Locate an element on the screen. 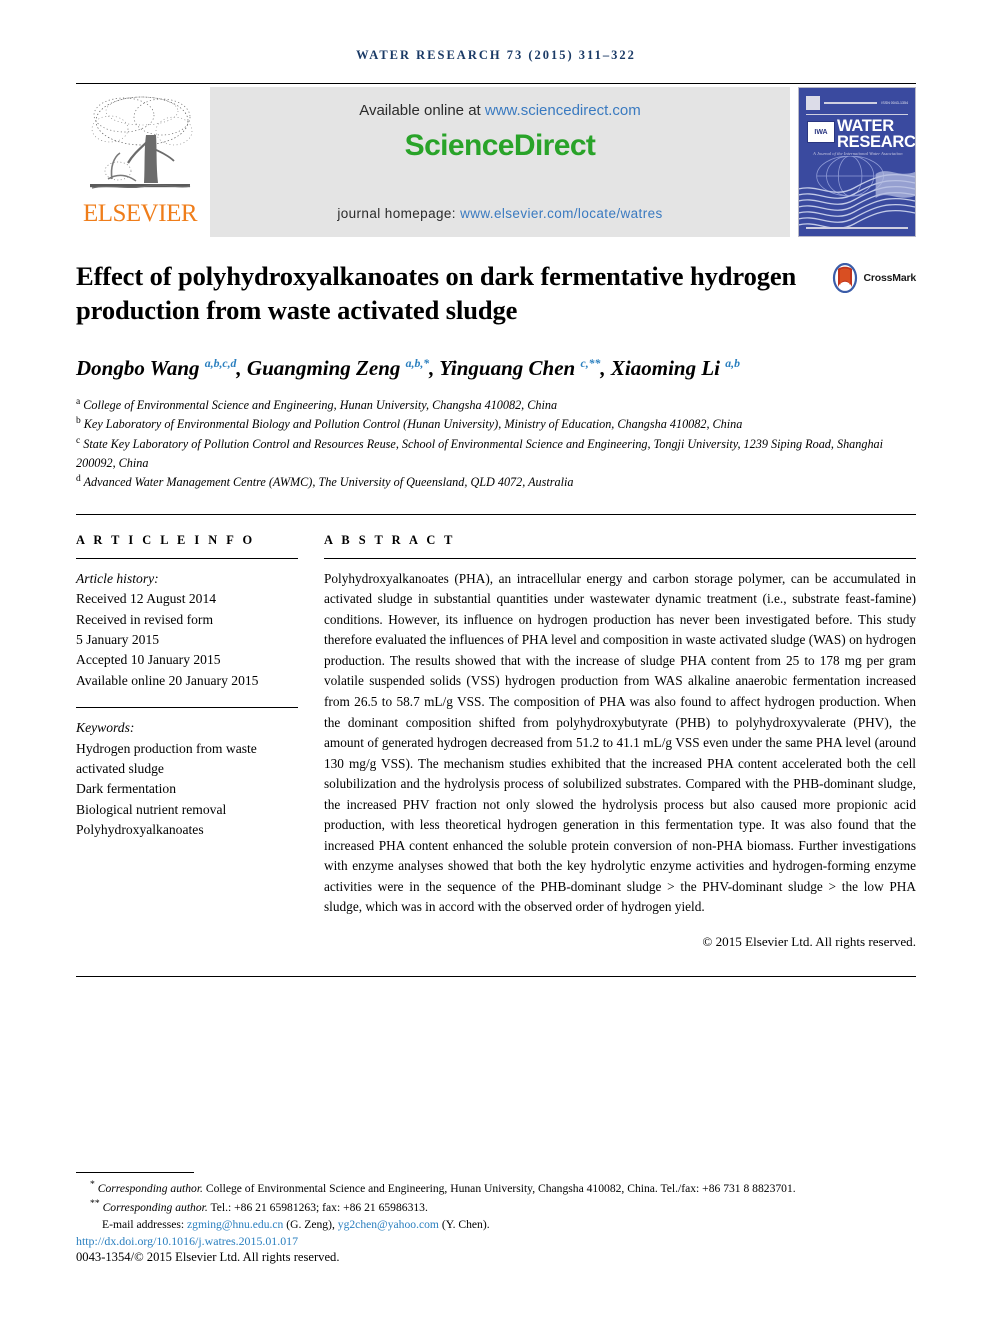  elsevier-tree-icon is located at coordinates (140, 145).